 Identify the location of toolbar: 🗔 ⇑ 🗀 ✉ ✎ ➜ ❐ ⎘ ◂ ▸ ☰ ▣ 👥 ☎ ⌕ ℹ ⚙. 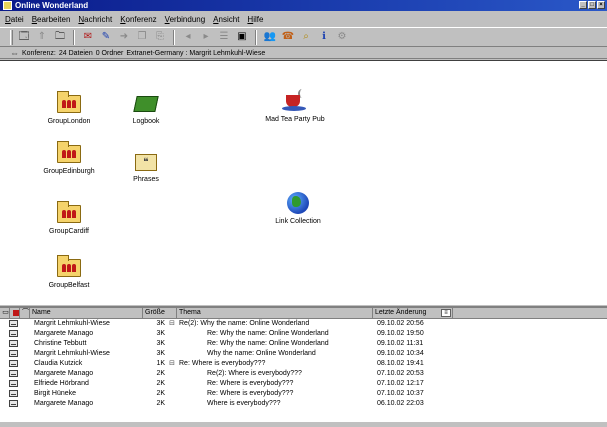
(303, 37).